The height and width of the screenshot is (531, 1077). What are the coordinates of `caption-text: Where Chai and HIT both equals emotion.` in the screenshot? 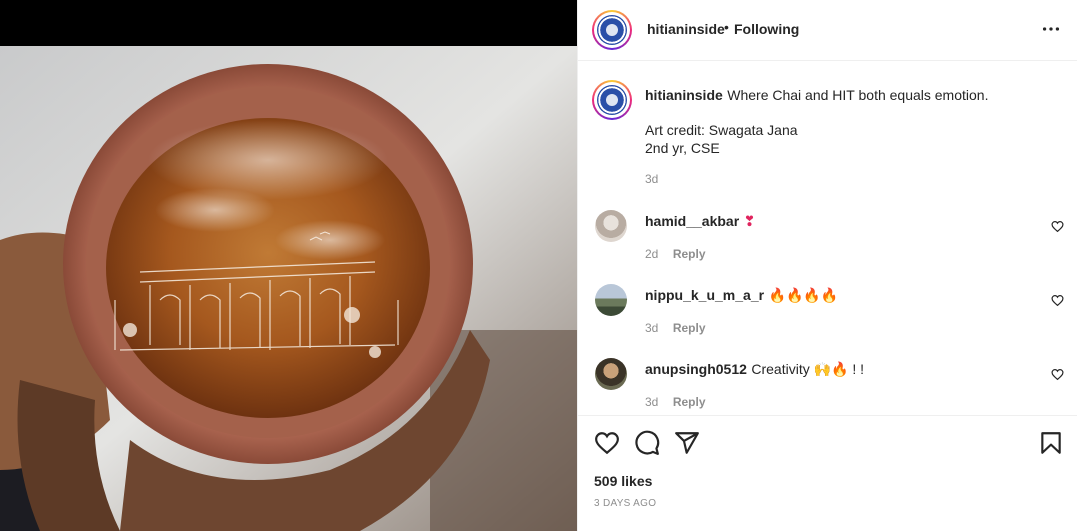 It's located at (858, 95).